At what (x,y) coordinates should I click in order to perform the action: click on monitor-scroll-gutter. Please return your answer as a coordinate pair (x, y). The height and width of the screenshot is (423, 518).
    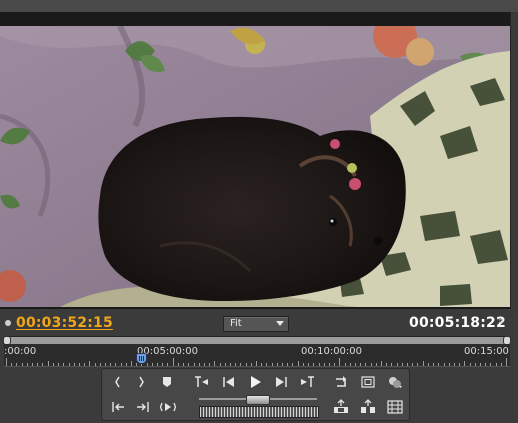
    Looking at the image, I should click on (514, 162).